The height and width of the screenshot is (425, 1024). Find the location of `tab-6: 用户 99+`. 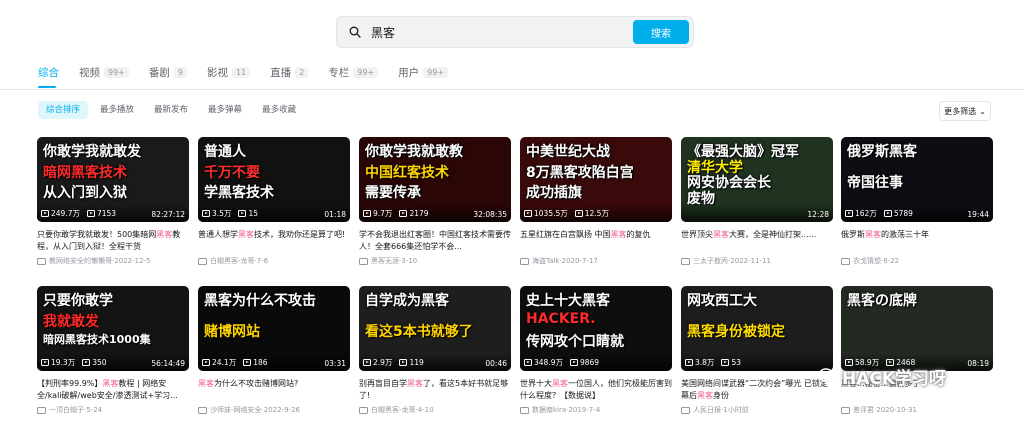

tab-6: 用户 99+ is located at coordinates (423, 72).